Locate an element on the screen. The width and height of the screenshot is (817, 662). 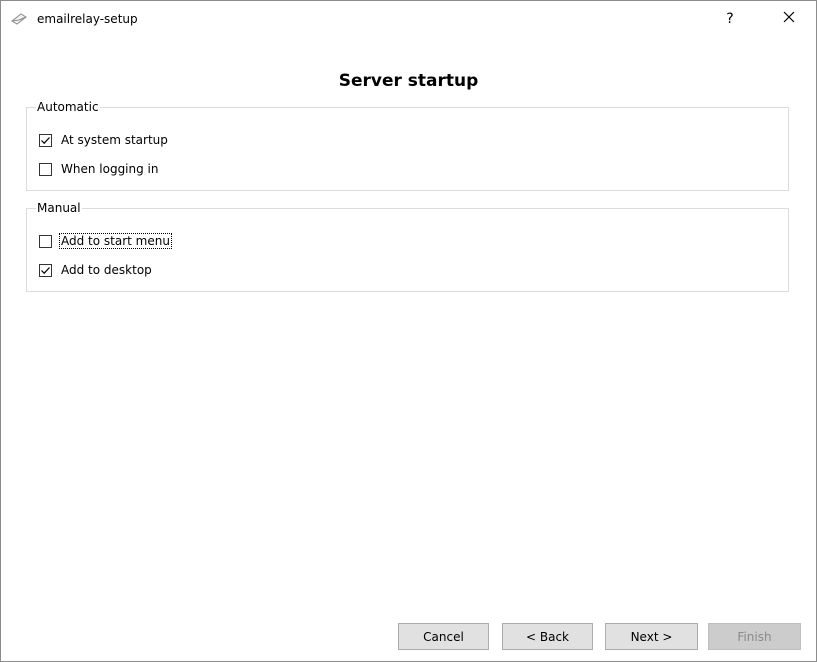
close-icon is located at coordinates (789, 19).